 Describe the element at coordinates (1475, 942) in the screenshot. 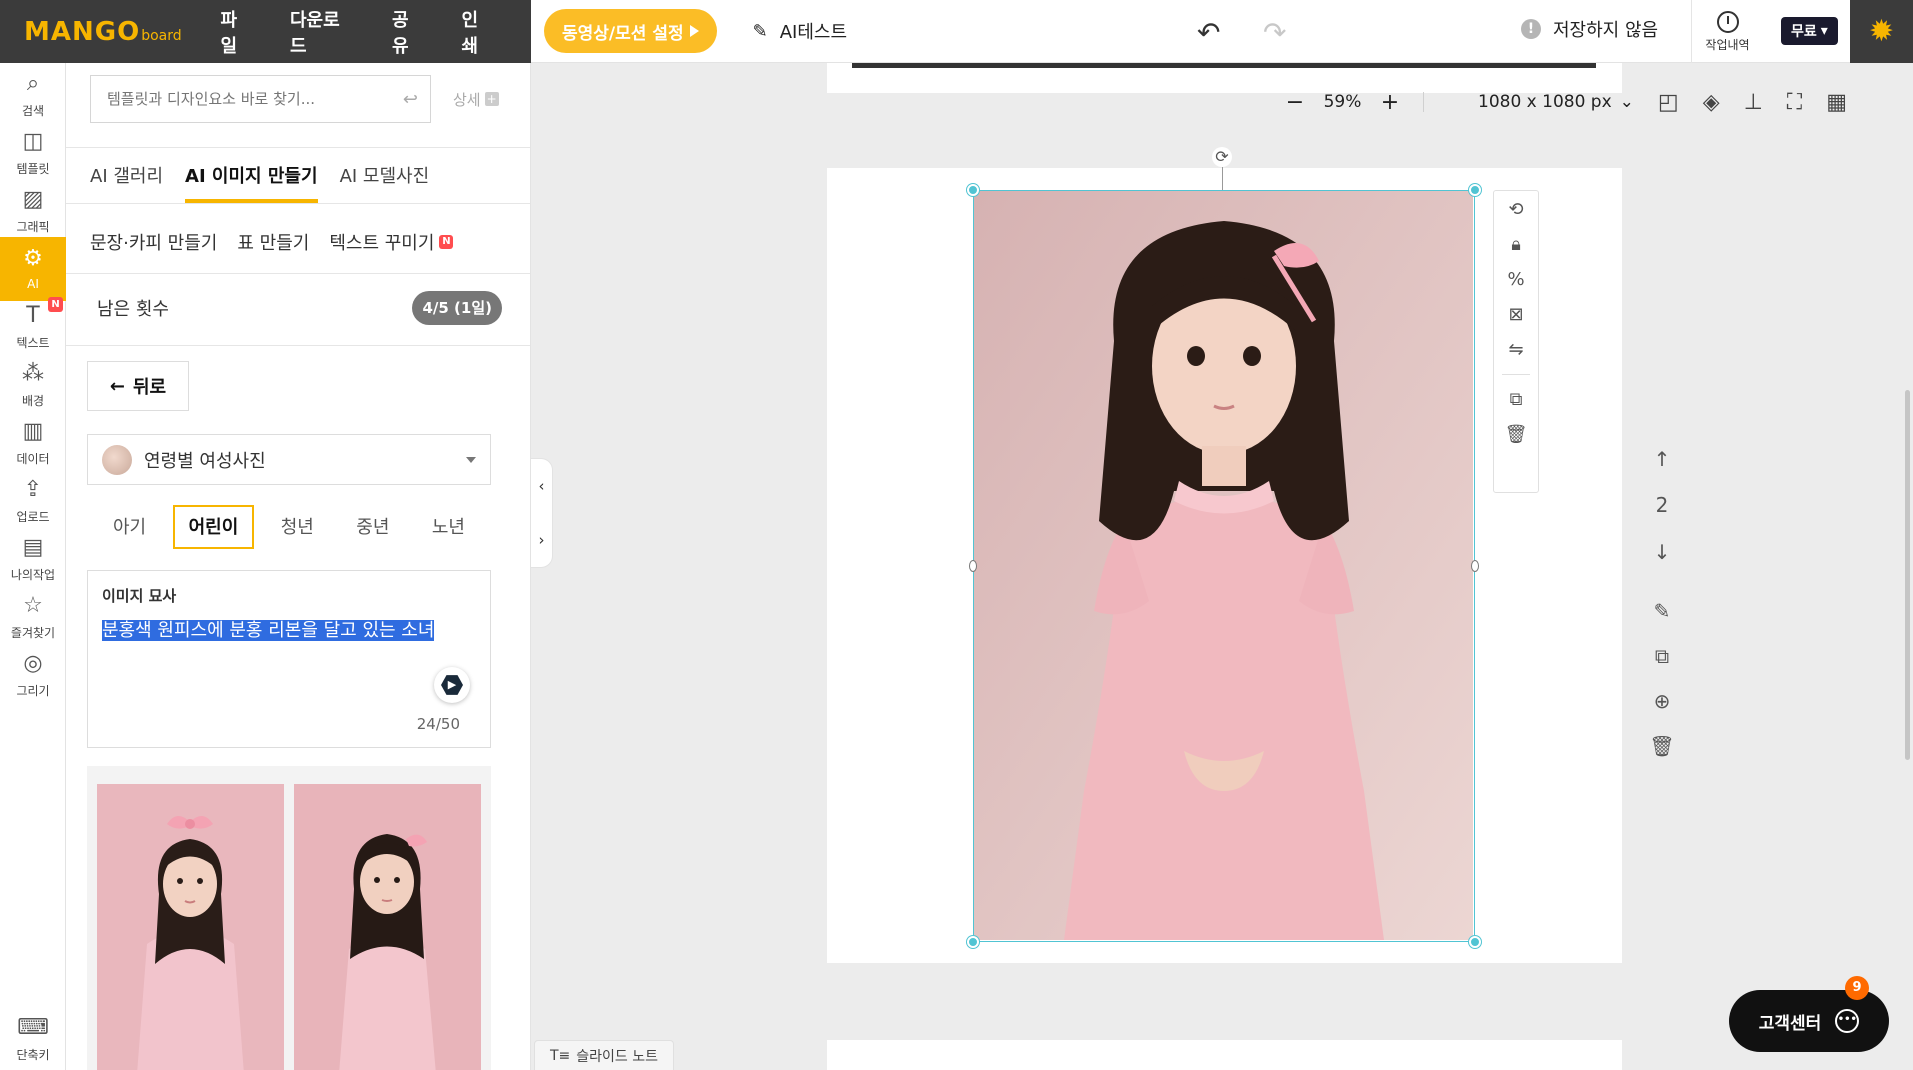

I see `resize-handle-bottom-right` at that location.